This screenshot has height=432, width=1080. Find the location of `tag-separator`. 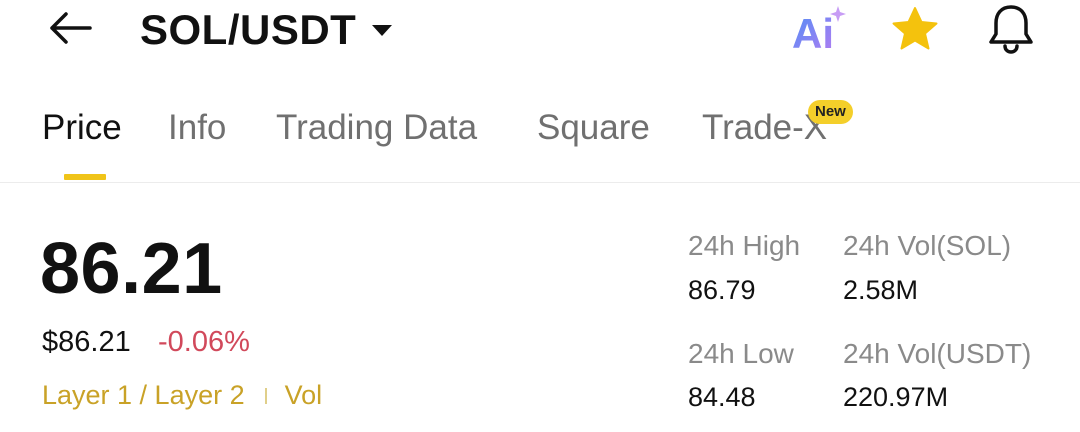

tag-separator is located at coordinates (265, 395).